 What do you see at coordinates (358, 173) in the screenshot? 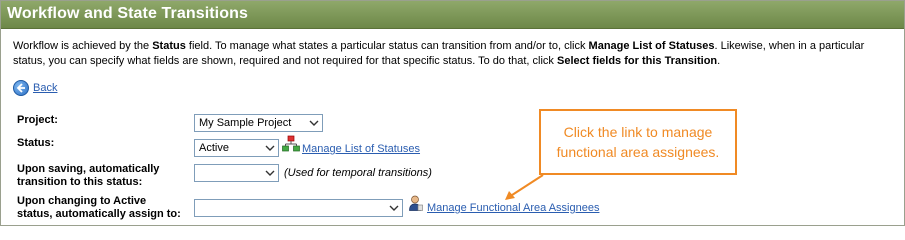
I see `temporal-note: (Used for temporal transitions)` at bounding box center [358, 173].